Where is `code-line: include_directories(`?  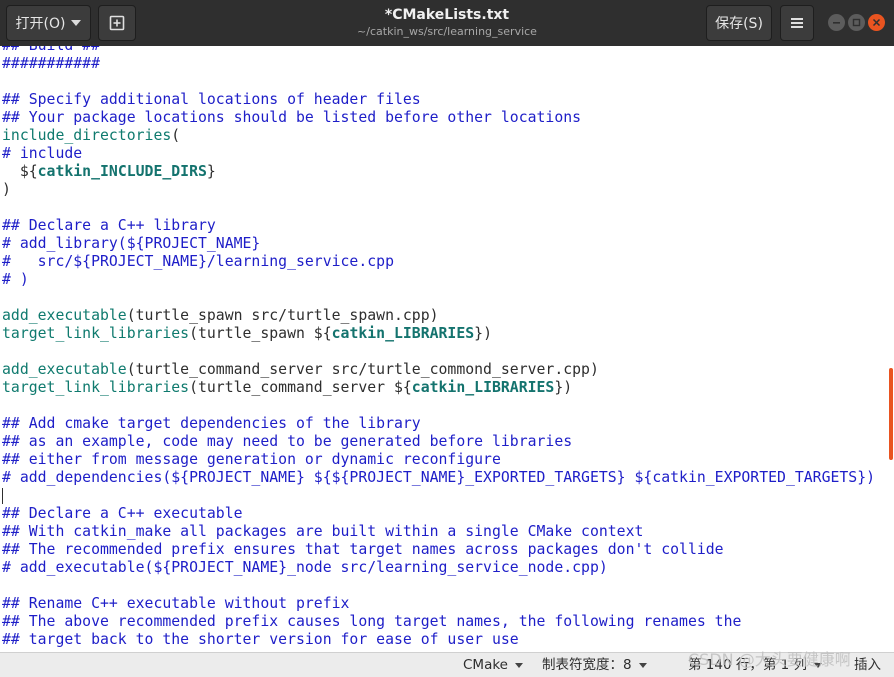 code-line: include_directories( is located at coordinates (91, 136).